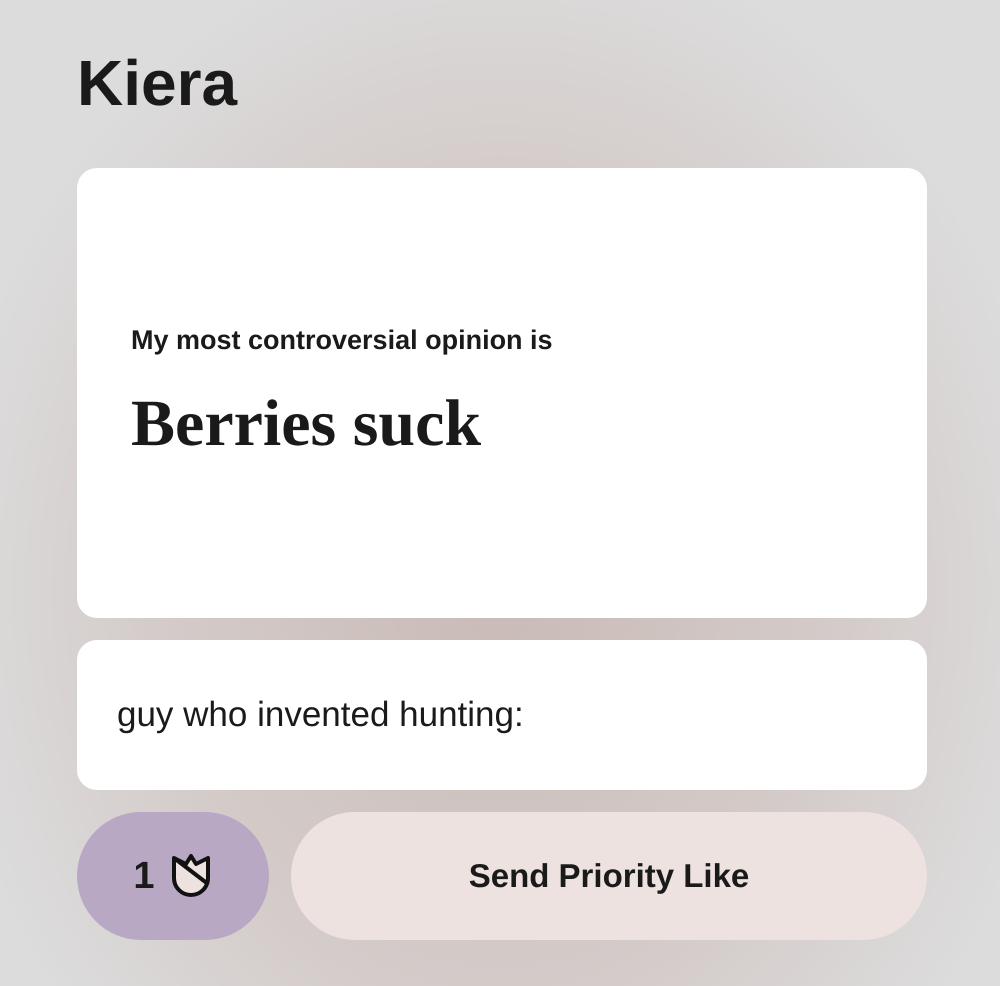 Image resolution: width=1000 pixels, height=986 pixels. What do you see at coordinates (609, 876) in the screenshot?
I see `send-priority-like-button: Send Priority Like` at bounding box center [609, 876].